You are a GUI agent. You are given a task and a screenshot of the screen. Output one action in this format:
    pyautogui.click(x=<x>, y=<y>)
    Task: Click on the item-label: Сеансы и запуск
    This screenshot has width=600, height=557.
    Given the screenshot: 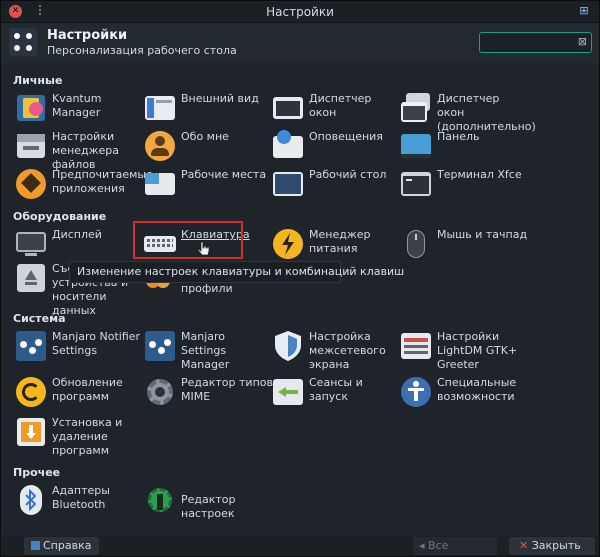 What is the action you would take?
    pyautogui.click(x=336, y=389)
    